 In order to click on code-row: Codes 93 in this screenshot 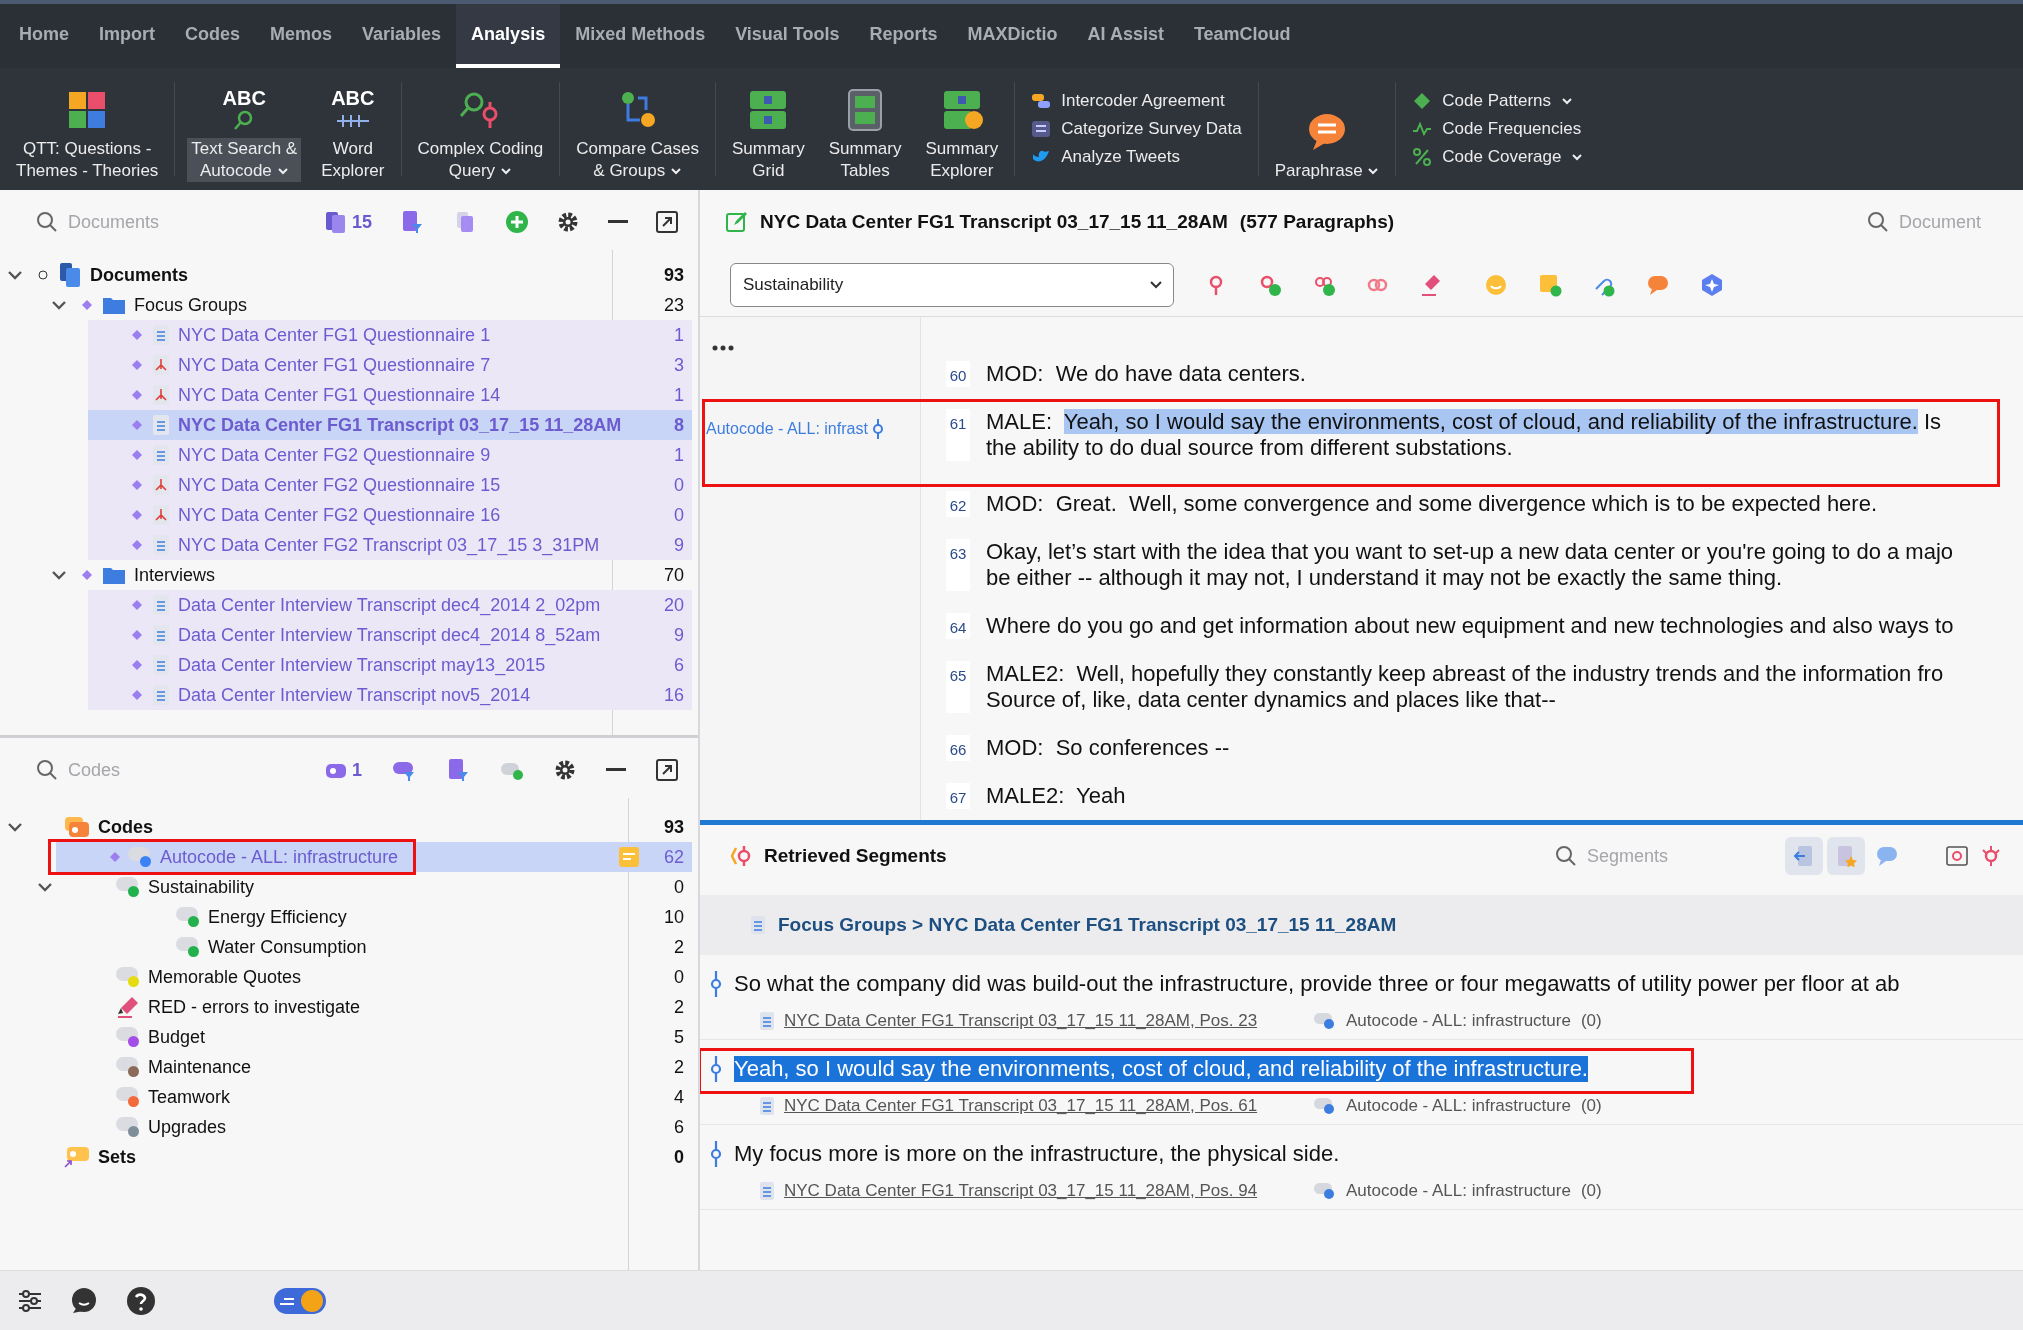, I will do `click(346, 827)`.